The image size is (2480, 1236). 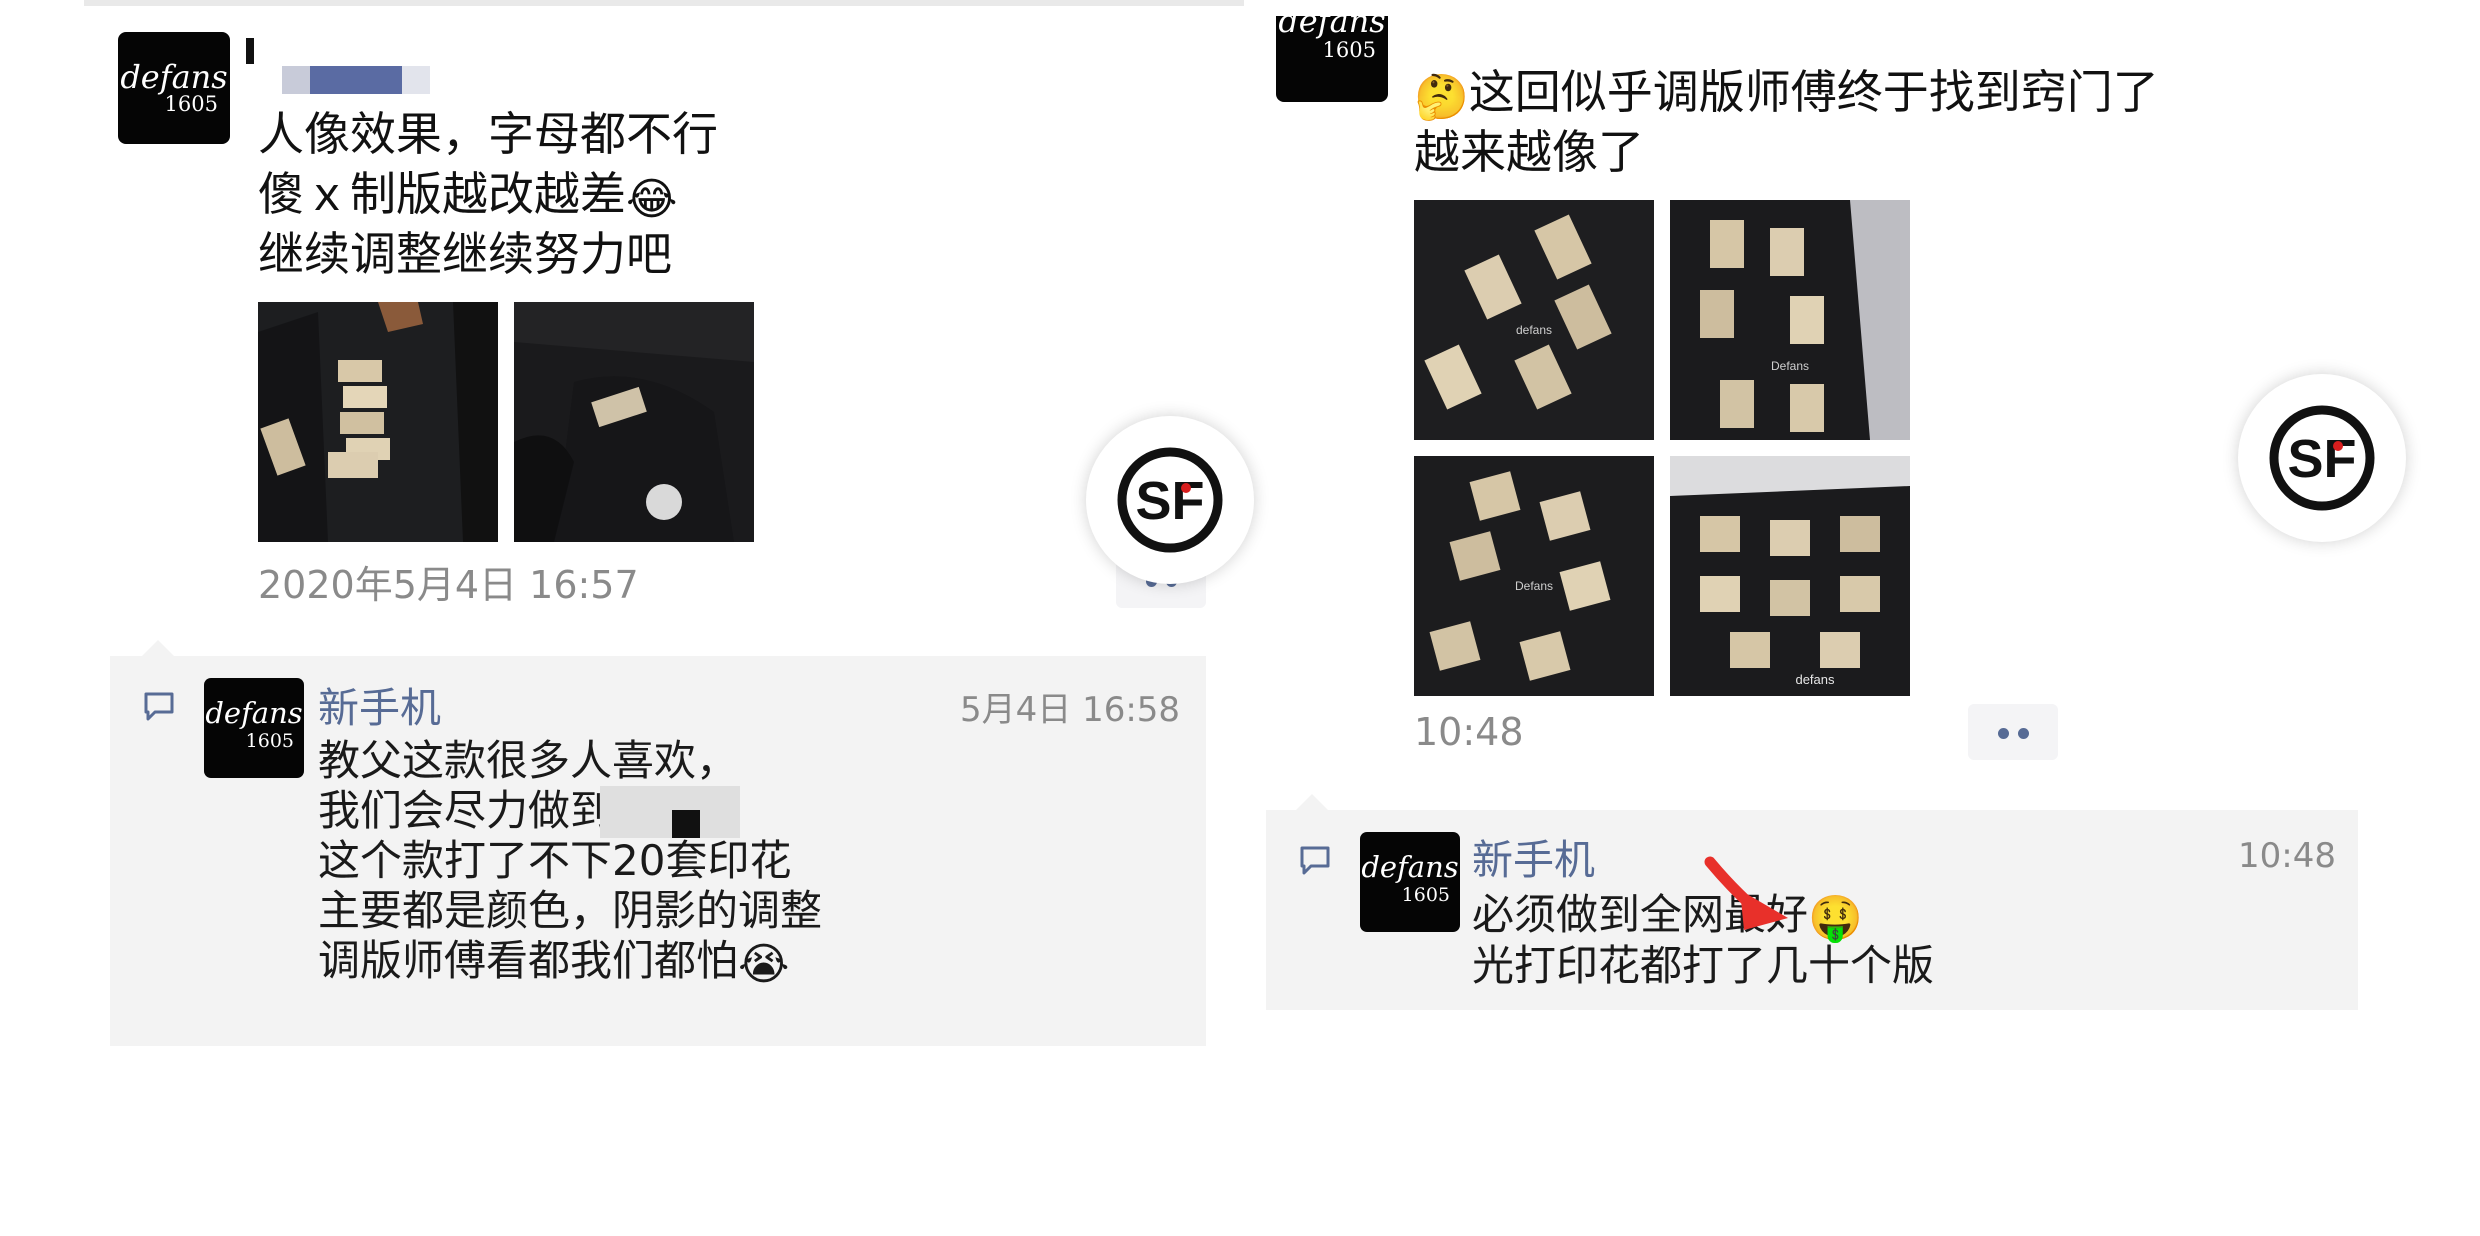 What do you see at coordinates (670, 812) in the screenshot?
I see `redacted-text` at bounding box center [670, 812].